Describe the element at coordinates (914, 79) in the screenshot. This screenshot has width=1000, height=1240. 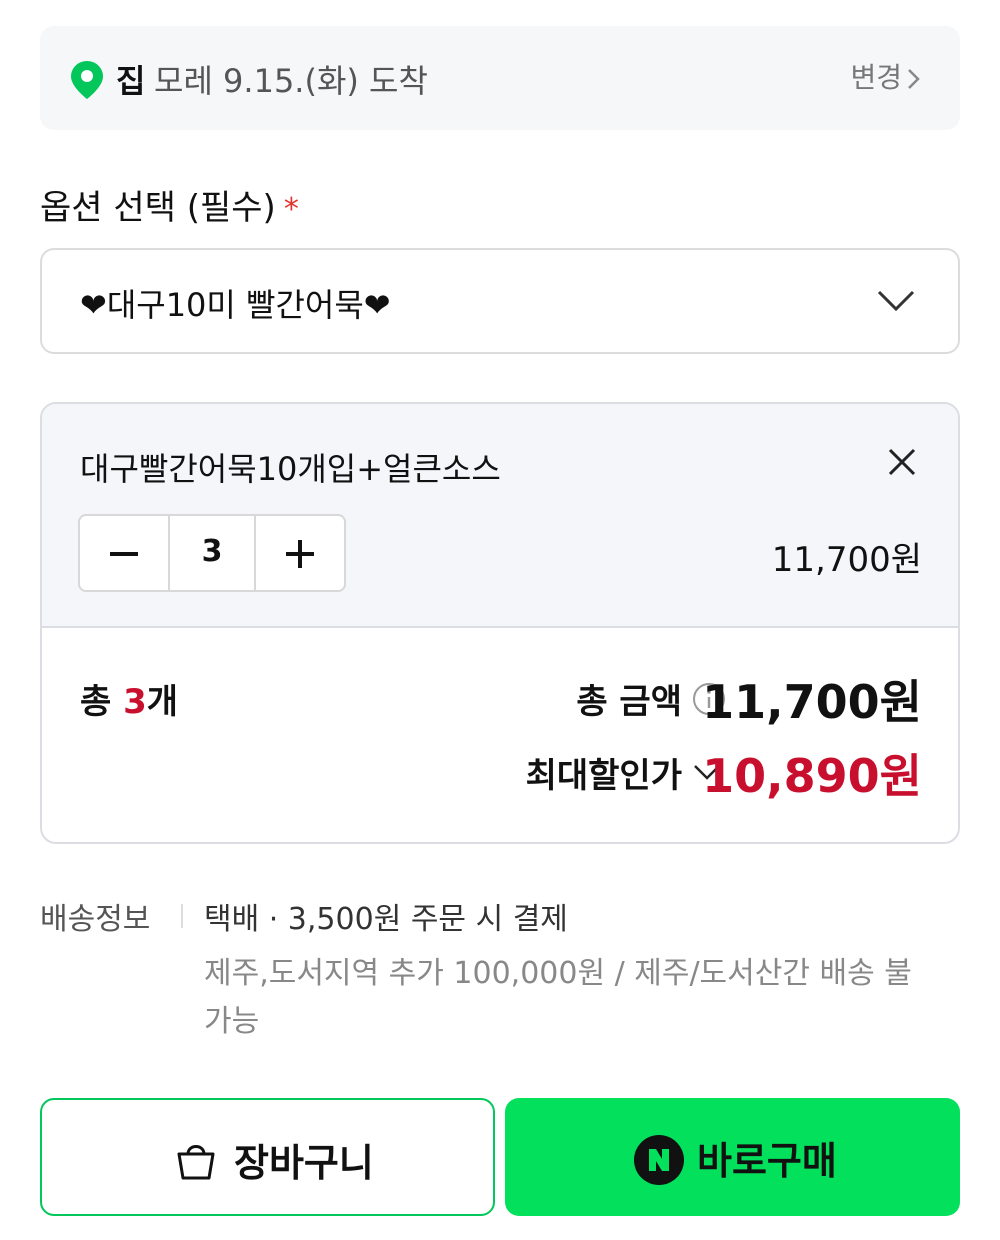
I see `chevron-right-icon` at that location.